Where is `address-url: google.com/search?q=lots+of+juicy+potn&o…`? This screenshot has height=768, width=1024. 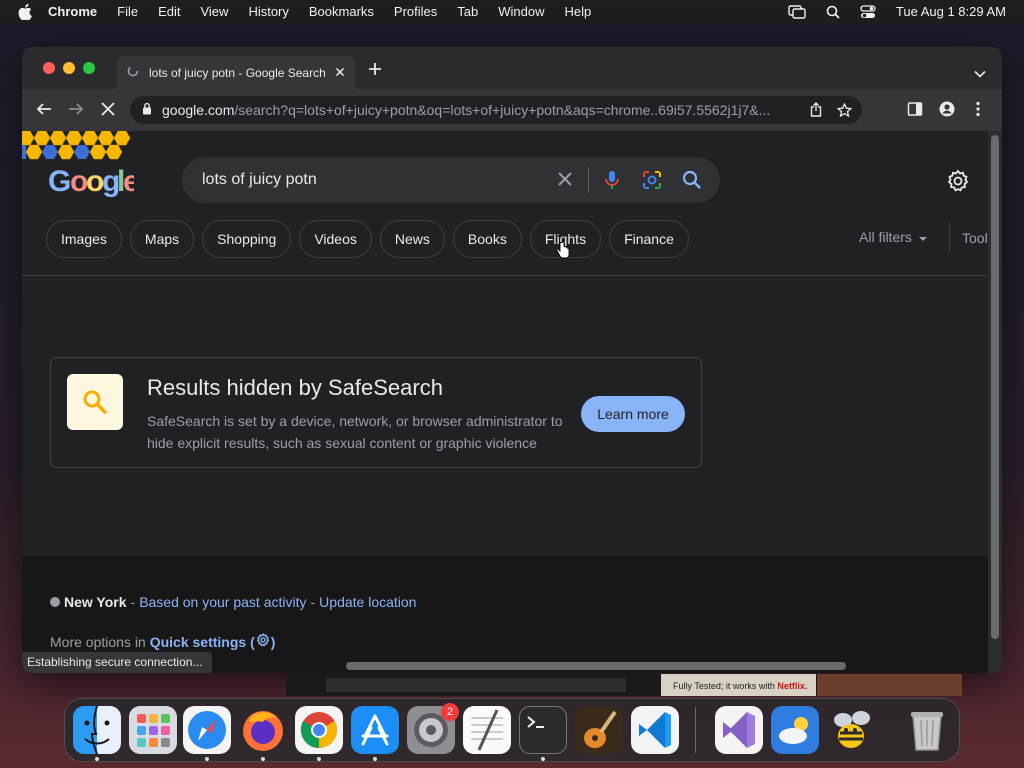 address-url: google.com/search?q=lots+of+juicy+potn&o… is located at coordinates (492, 110).